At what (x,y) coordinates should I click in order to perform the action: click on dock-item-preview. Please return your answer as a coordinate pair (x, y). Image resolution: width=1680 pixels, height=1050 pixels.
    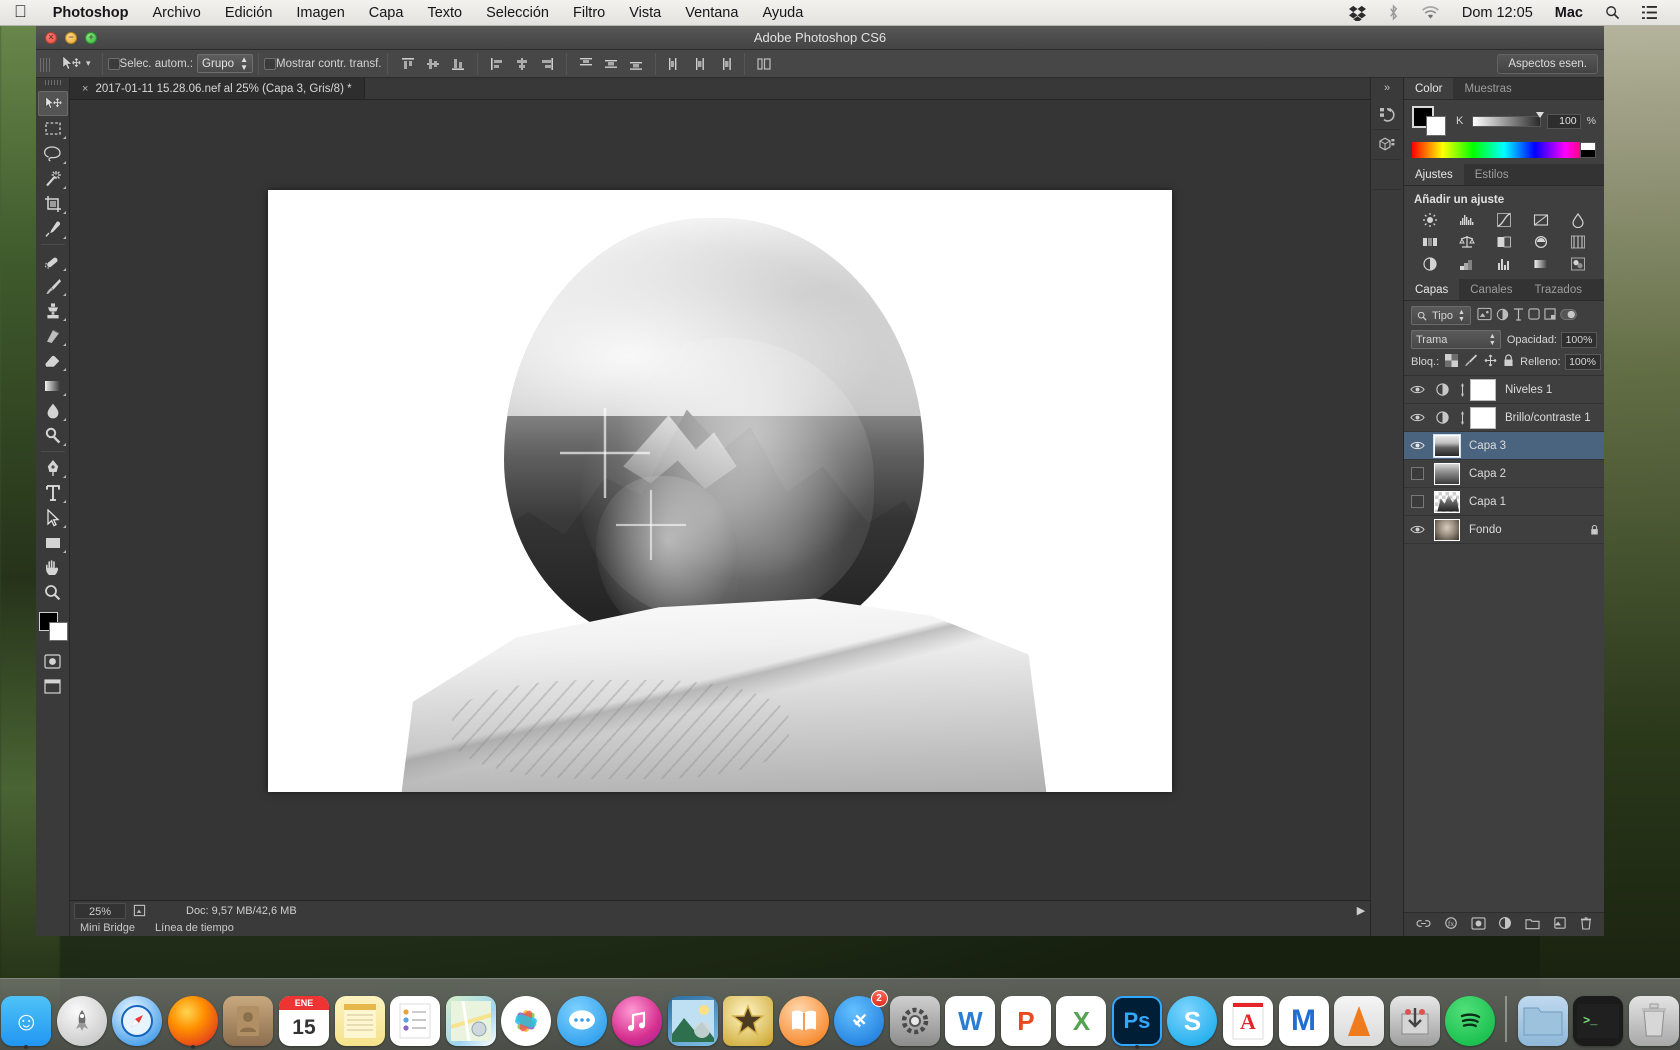
    Looking at the image, I should click on (692, 1019).